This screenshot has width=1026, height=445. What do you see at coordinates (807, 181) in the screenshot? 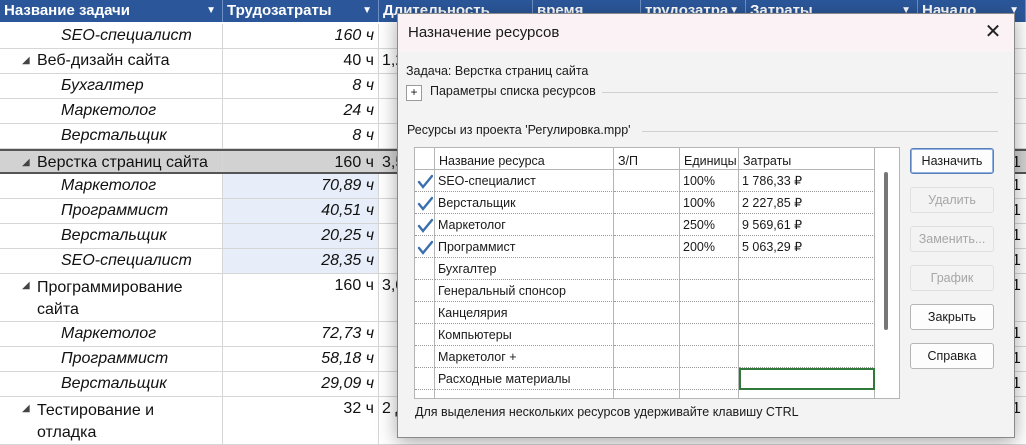
I see `resource-cost-cell: 1 786,33 ₽` at bounding box center [807, 181].